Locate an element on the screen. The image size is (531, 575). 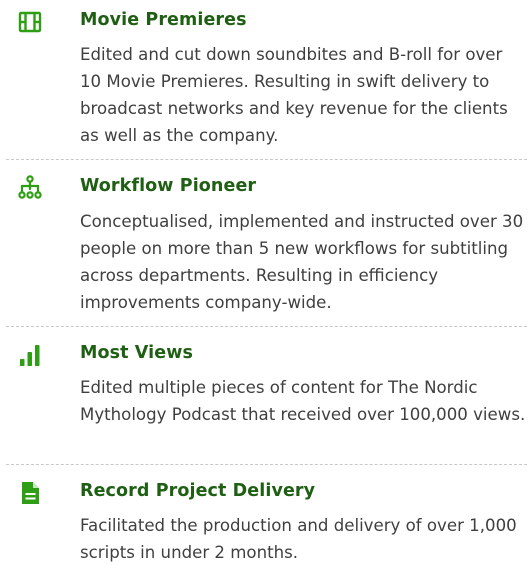
achievement-title: Most Views is located at coordinates (136, 353).